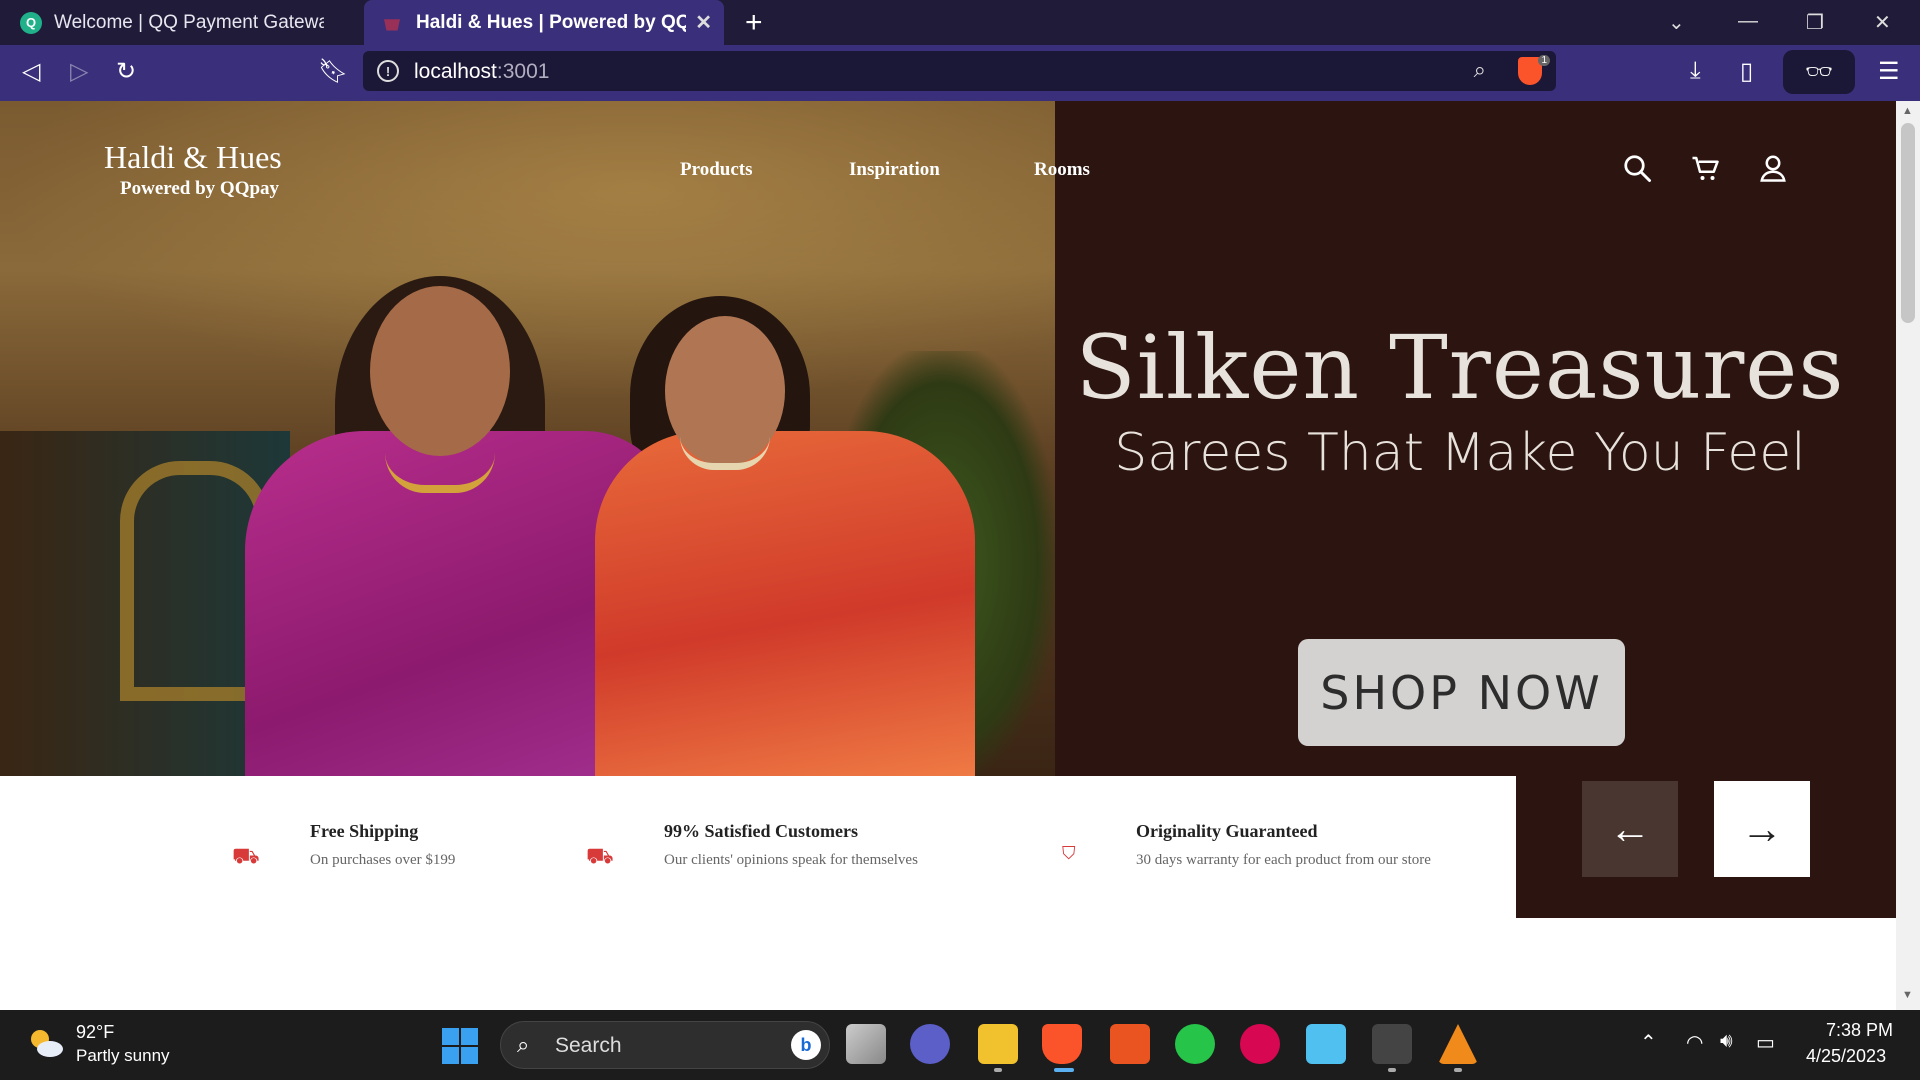  What do you see at coordinates (1069, 853) in the screenshot?
I see `shield-dollar-icon: ⛉` at bounding box center [1069, 853].